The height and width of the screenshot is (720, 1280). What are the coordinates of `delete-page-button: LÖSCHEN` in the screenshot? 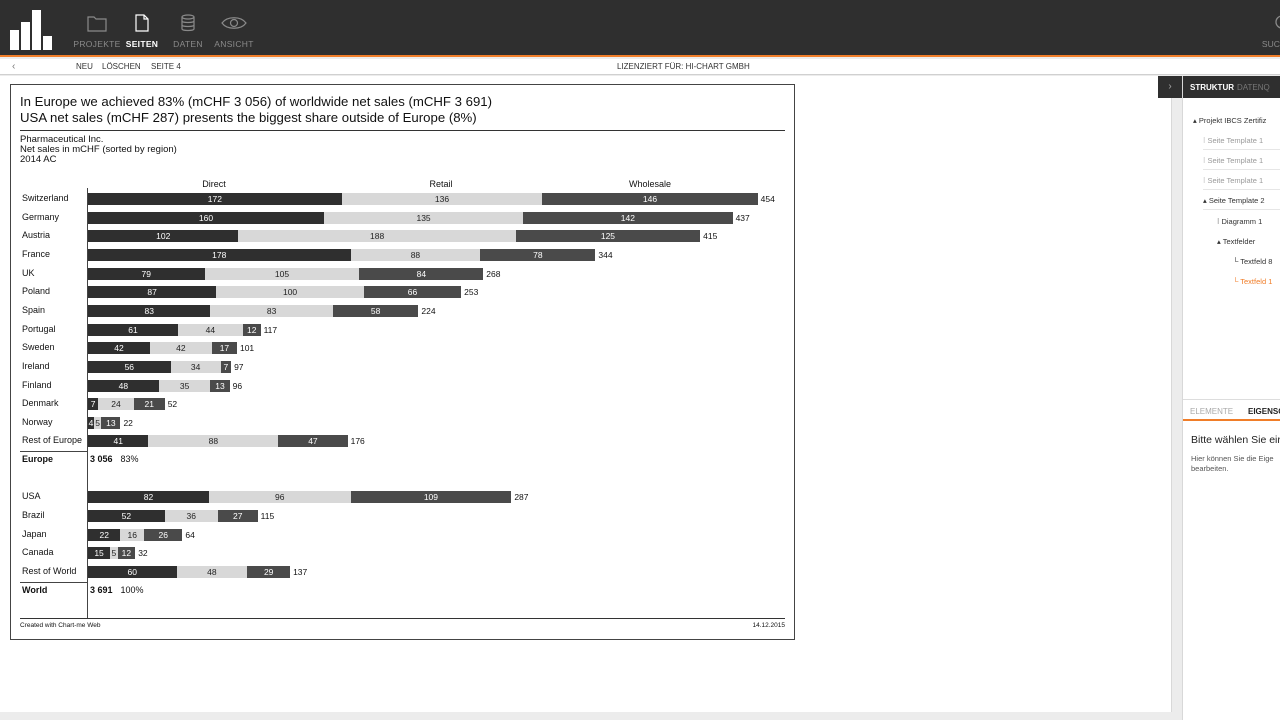 It's located at (121, 66).